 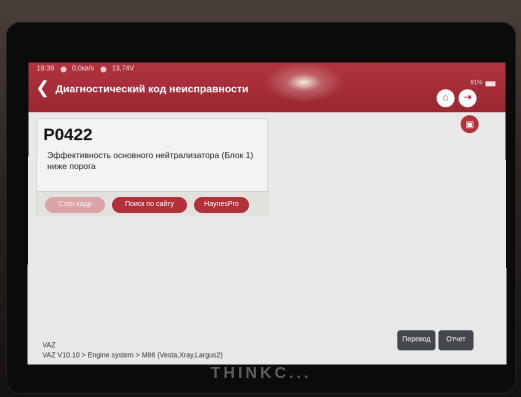 I want to click on web-search-button: Поиск по сайту, so click(x=150, y=205).